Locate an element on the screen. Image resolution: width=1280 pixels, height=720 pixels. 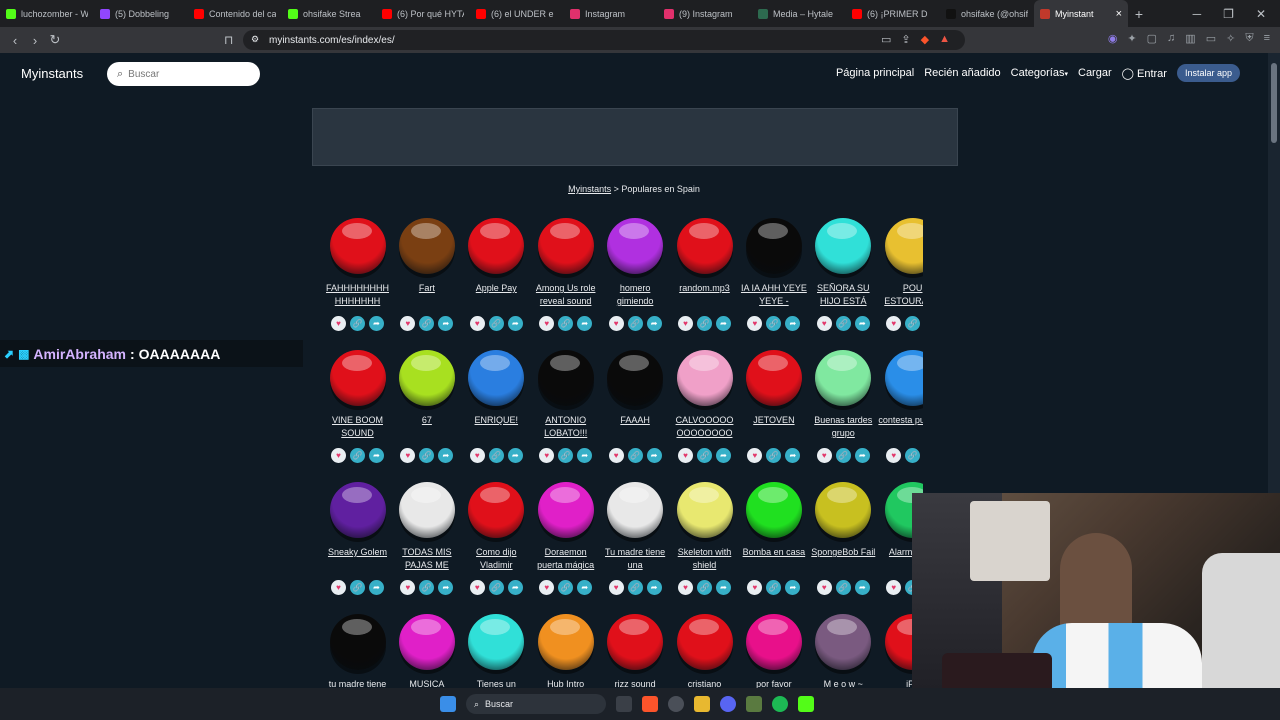
spotify-icon is located at coordinates (780, 704).